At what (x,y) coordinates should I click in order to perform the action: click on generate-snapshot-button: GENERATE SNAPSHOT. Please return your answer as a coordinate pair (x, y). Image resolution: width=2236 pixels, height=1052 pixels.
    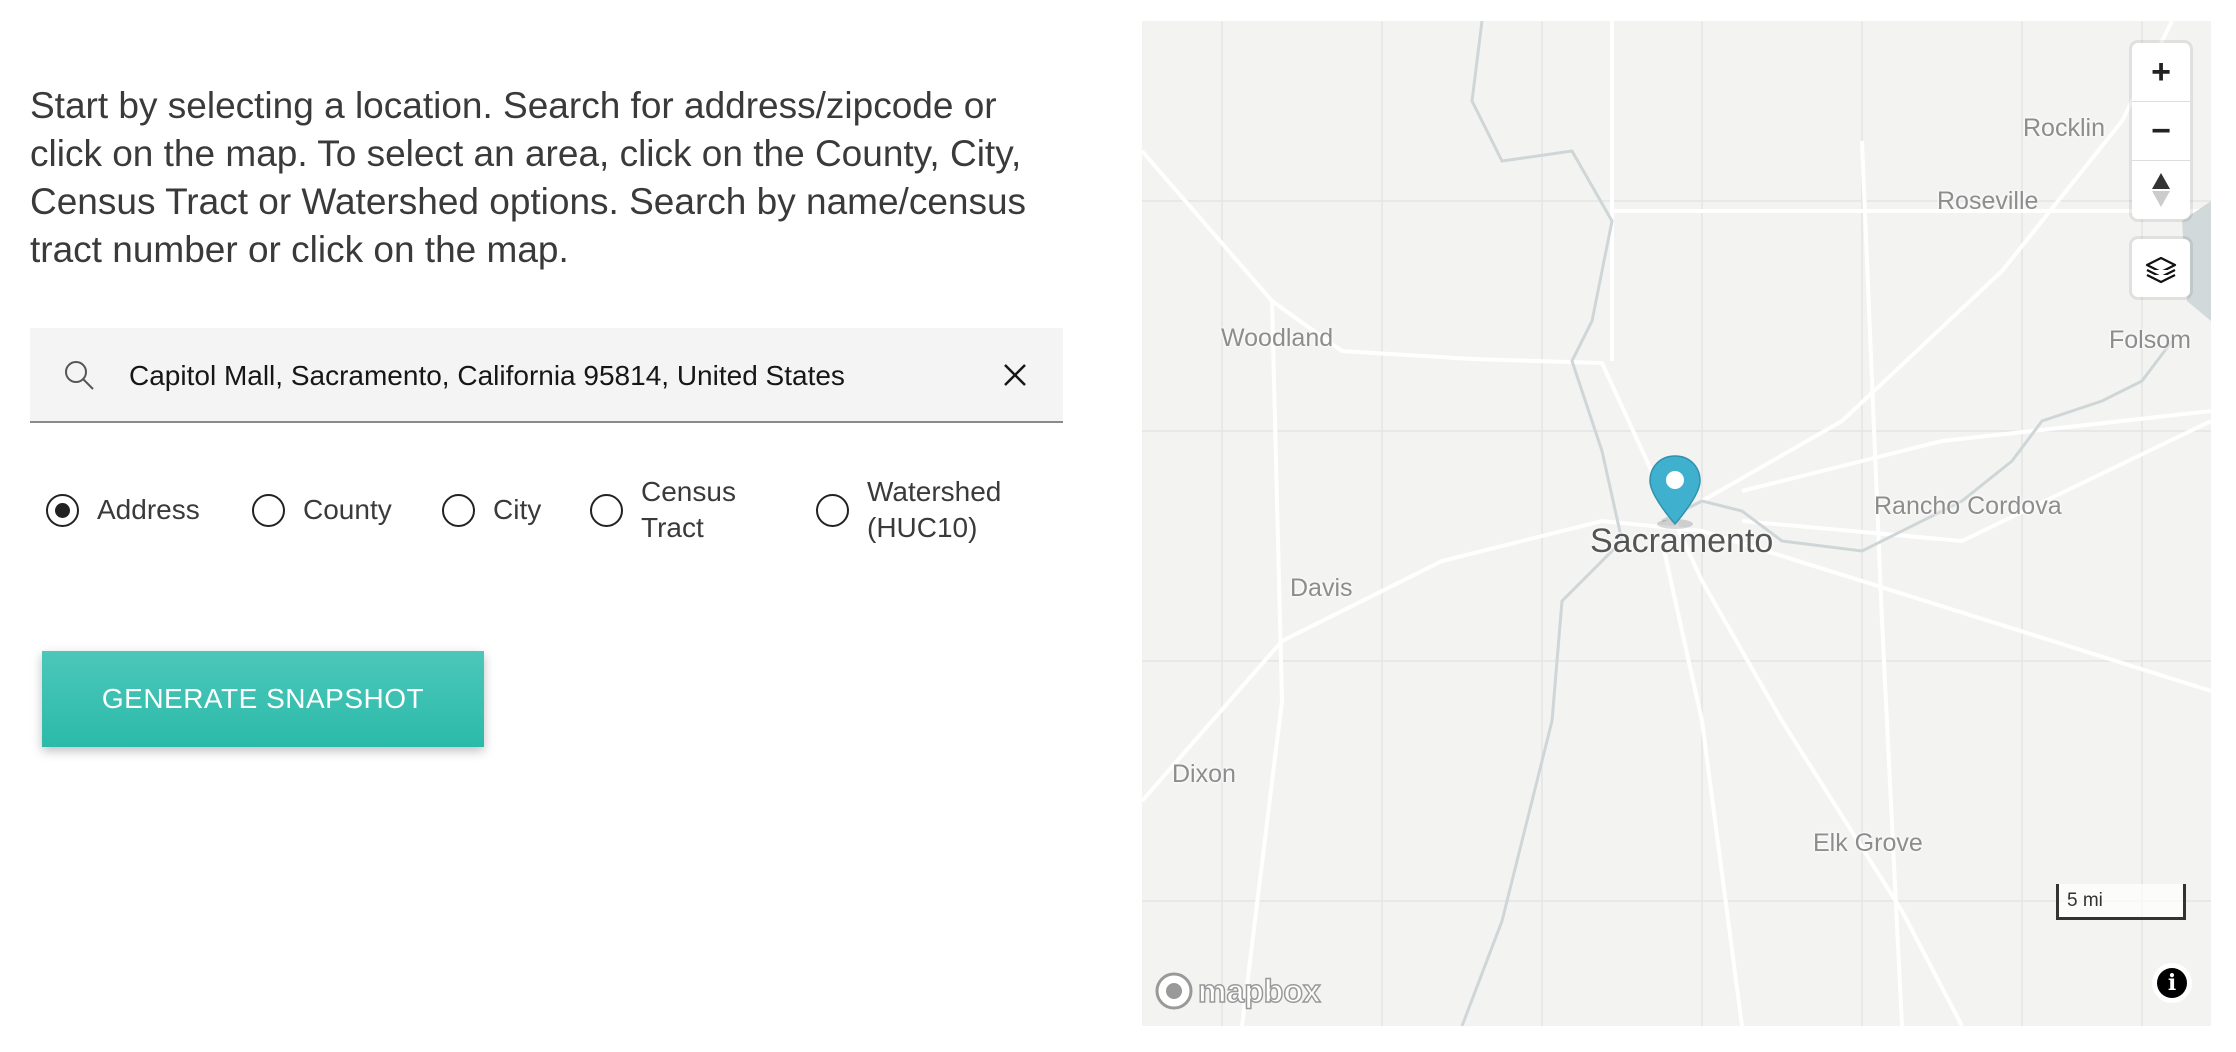
    Looking at the image, I should click on (263, 699).